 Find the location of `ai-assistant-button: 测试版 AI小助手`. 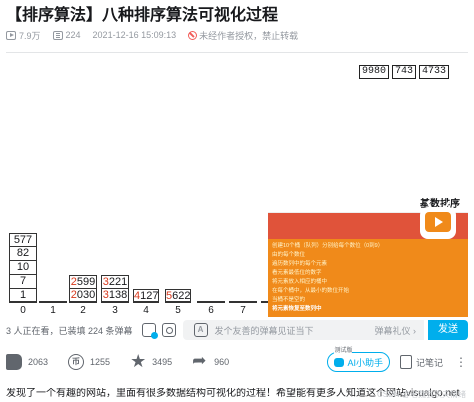

ai-assistant-button: 测试版 AI小助手 is located at coordinates (358, 358).